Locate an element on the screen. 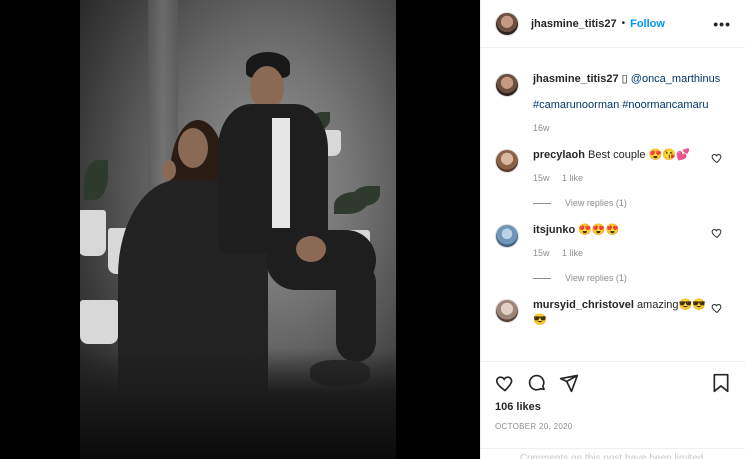 This screenshot has width=745, height=459. photo-letterbox-right is located at coordinates (438, 229).